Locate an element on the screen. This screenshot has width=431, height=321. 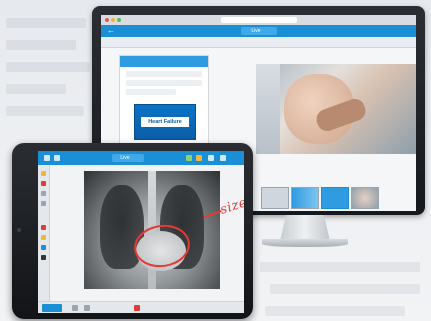
menu-icon is located at coordinates (47, 158).